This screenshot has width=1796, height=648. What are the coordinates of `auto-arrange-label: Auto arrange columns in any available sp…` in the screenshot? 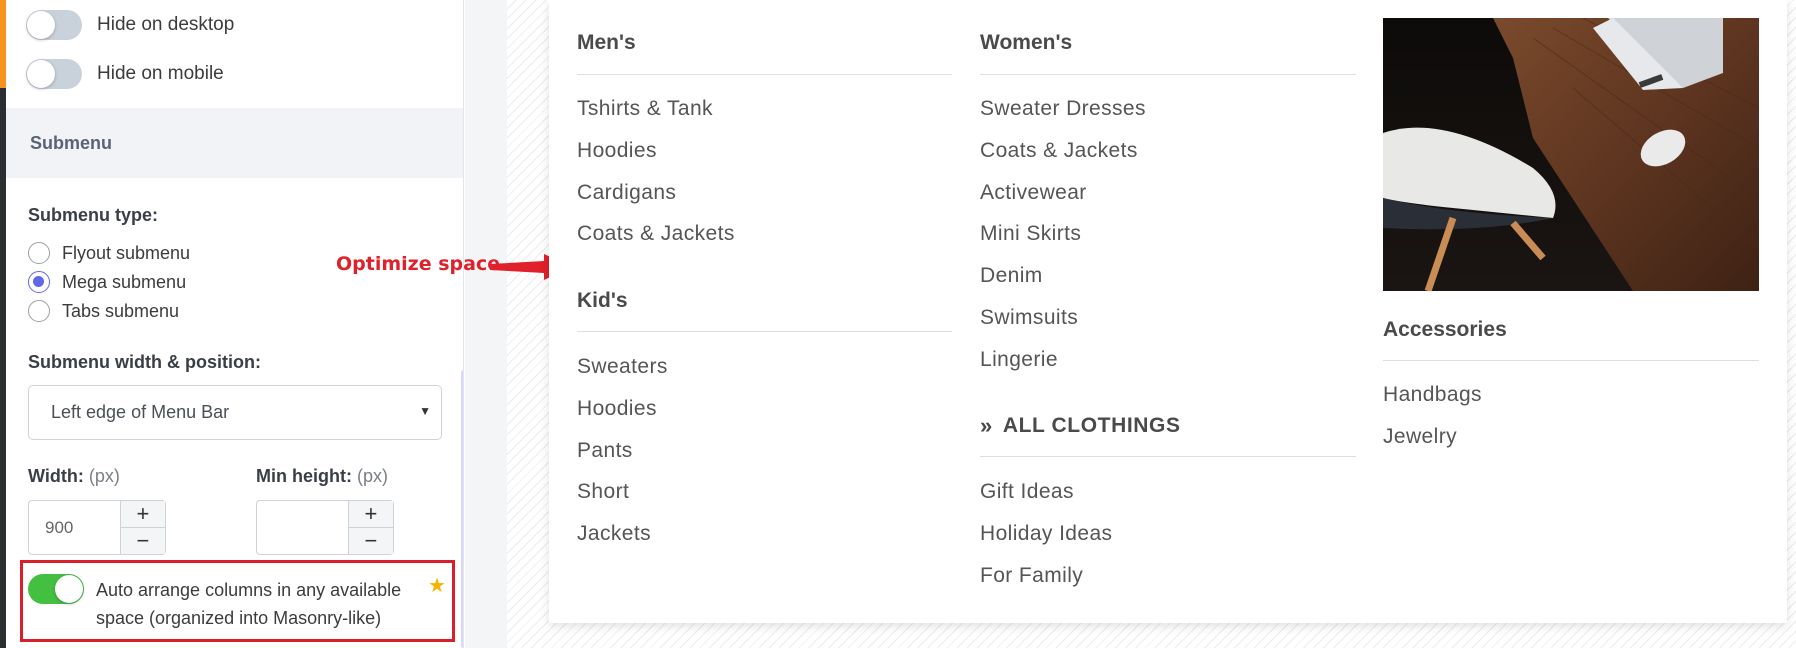 It's located at (249, 604).